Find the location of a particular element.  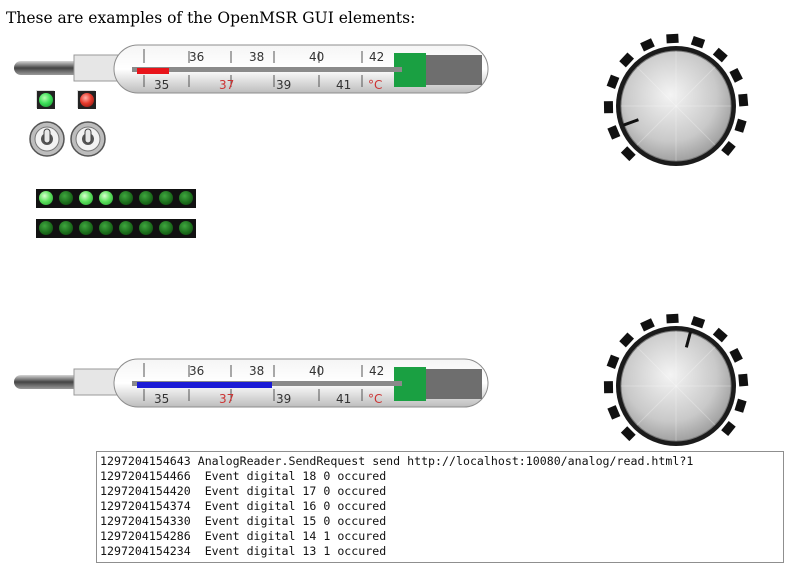

log-line: 1297204154466 Event digital 18 0 occured is located at coordinates (243, 476).